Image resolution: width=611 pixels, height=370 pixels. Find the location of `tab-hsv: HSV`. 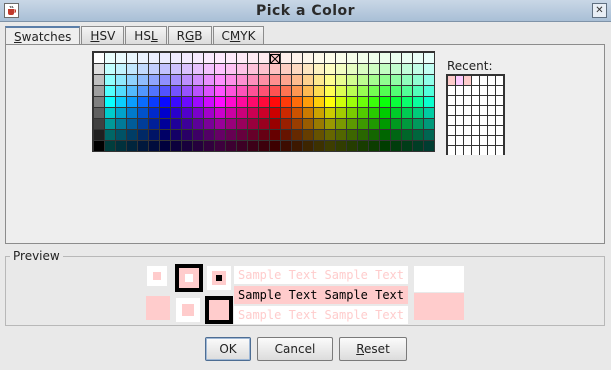

tab-hsv: HSV is located at coordinates (103, 35).